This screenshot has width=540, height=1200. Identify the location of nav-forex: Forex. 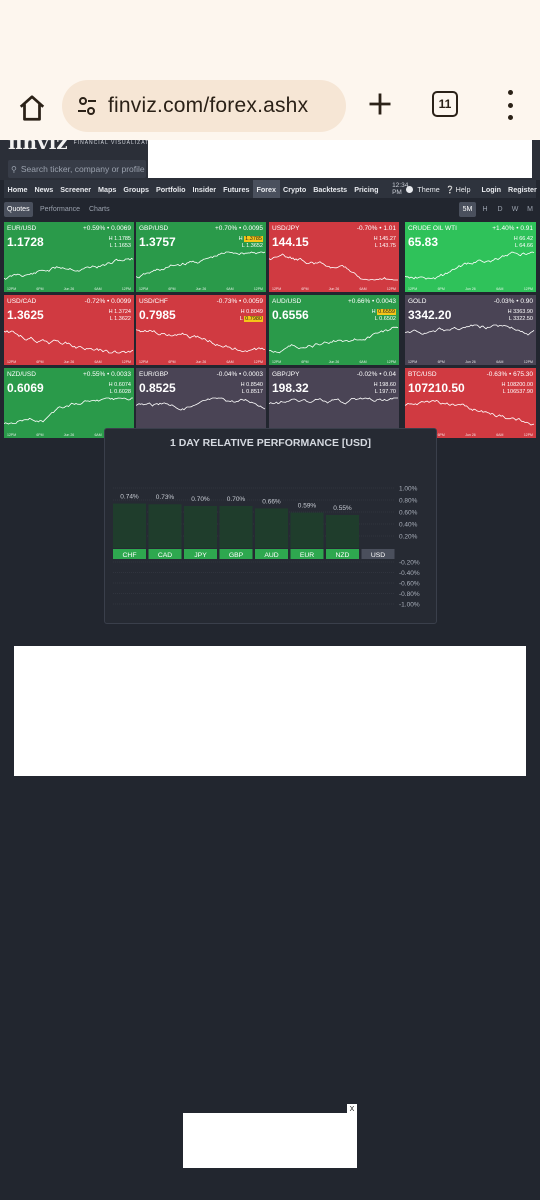
(266, 189).